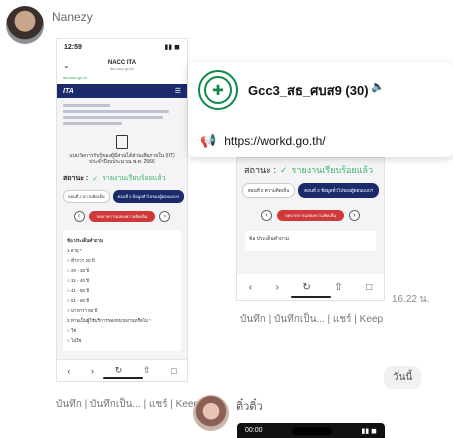 This screenshot has height=438, width=453. Describe the element at coordinates (308, 90) in the screenshot. I see `group-name: Gcc3_สธ_ศบส9 (30)` at that location.